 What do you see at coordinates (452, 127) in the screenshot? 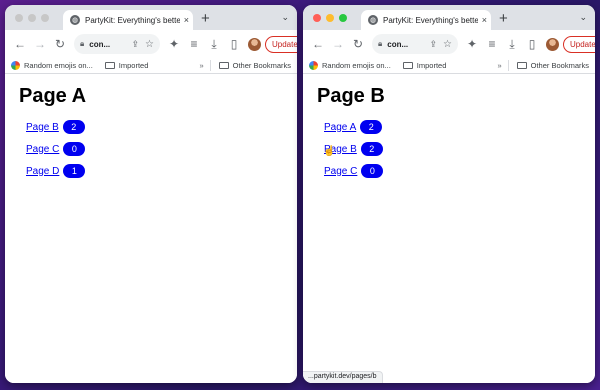
I see `list-item: Page A 2` at bounding box center [452, 127].